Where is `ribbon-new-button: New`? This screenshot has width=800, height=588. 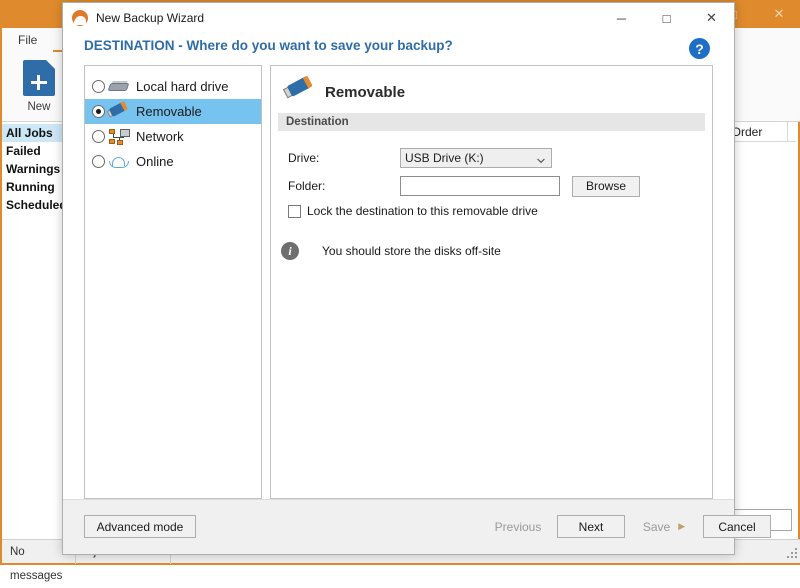 ribbon-new-button: New is located at coordinates (39, 84).